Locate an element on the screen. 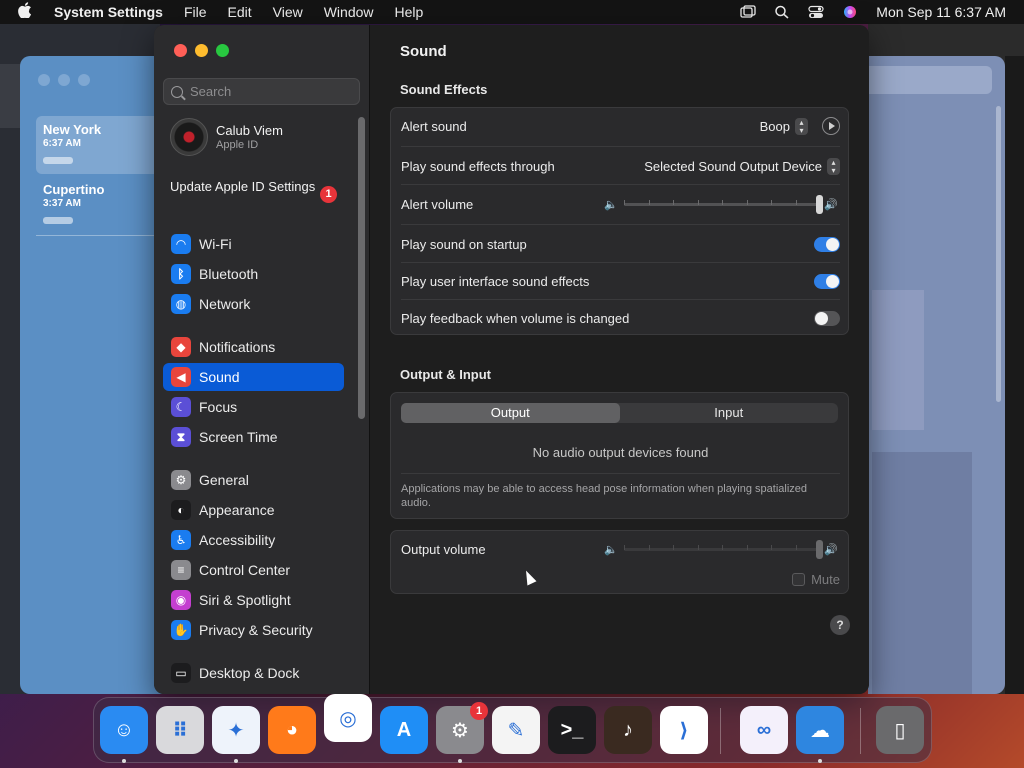  alert-volume-row: Alert volume 🔈 🔊 is located at coordinates (620, 204).